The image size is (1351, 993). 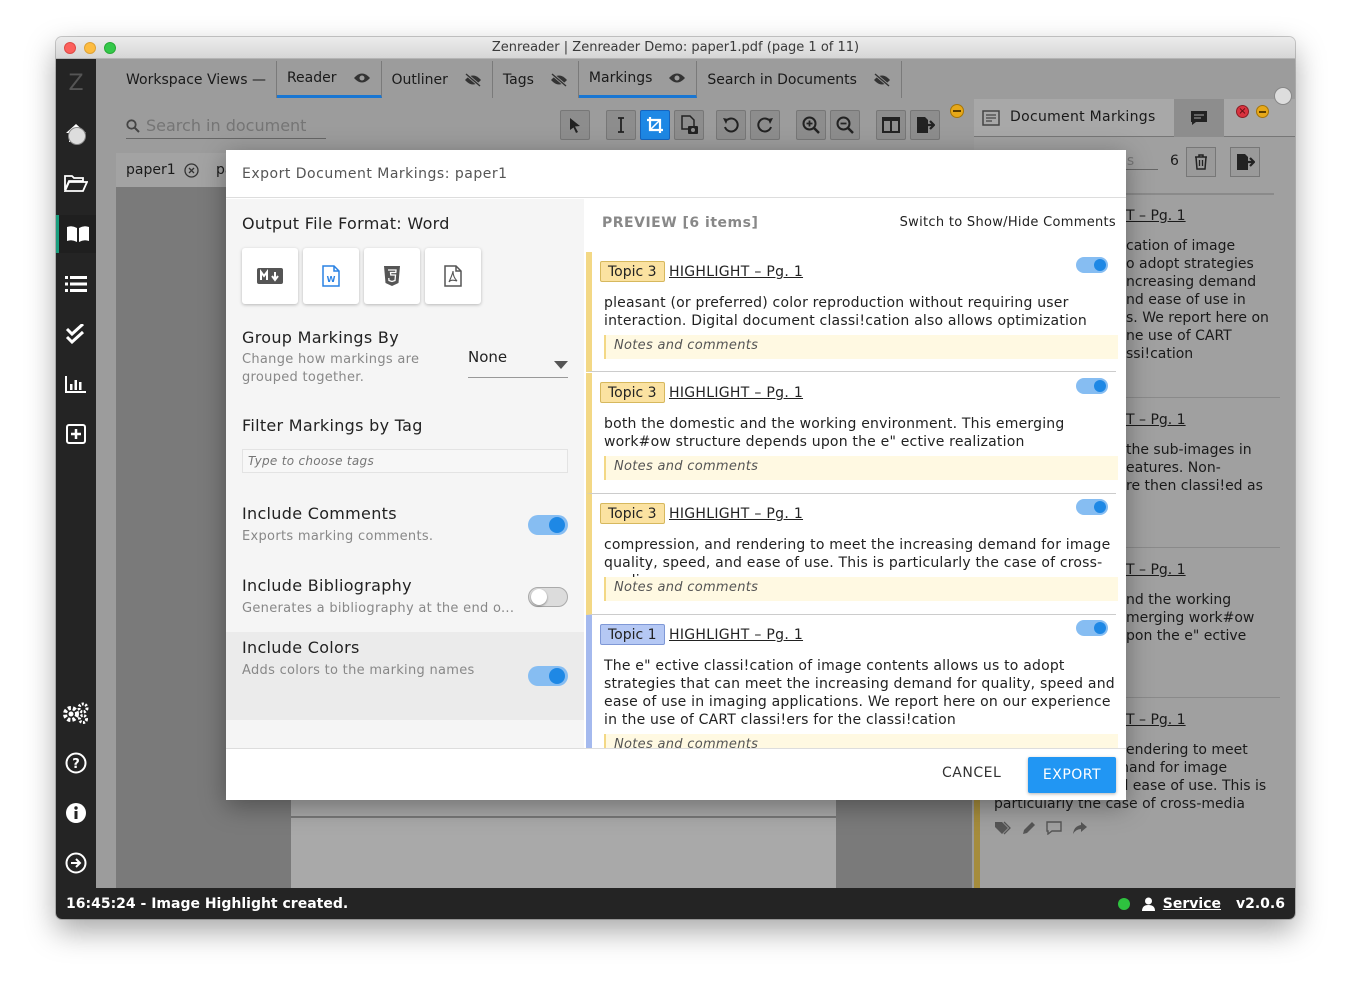 I want to click on tab-reader: Reader, so click(x=329, y=79).